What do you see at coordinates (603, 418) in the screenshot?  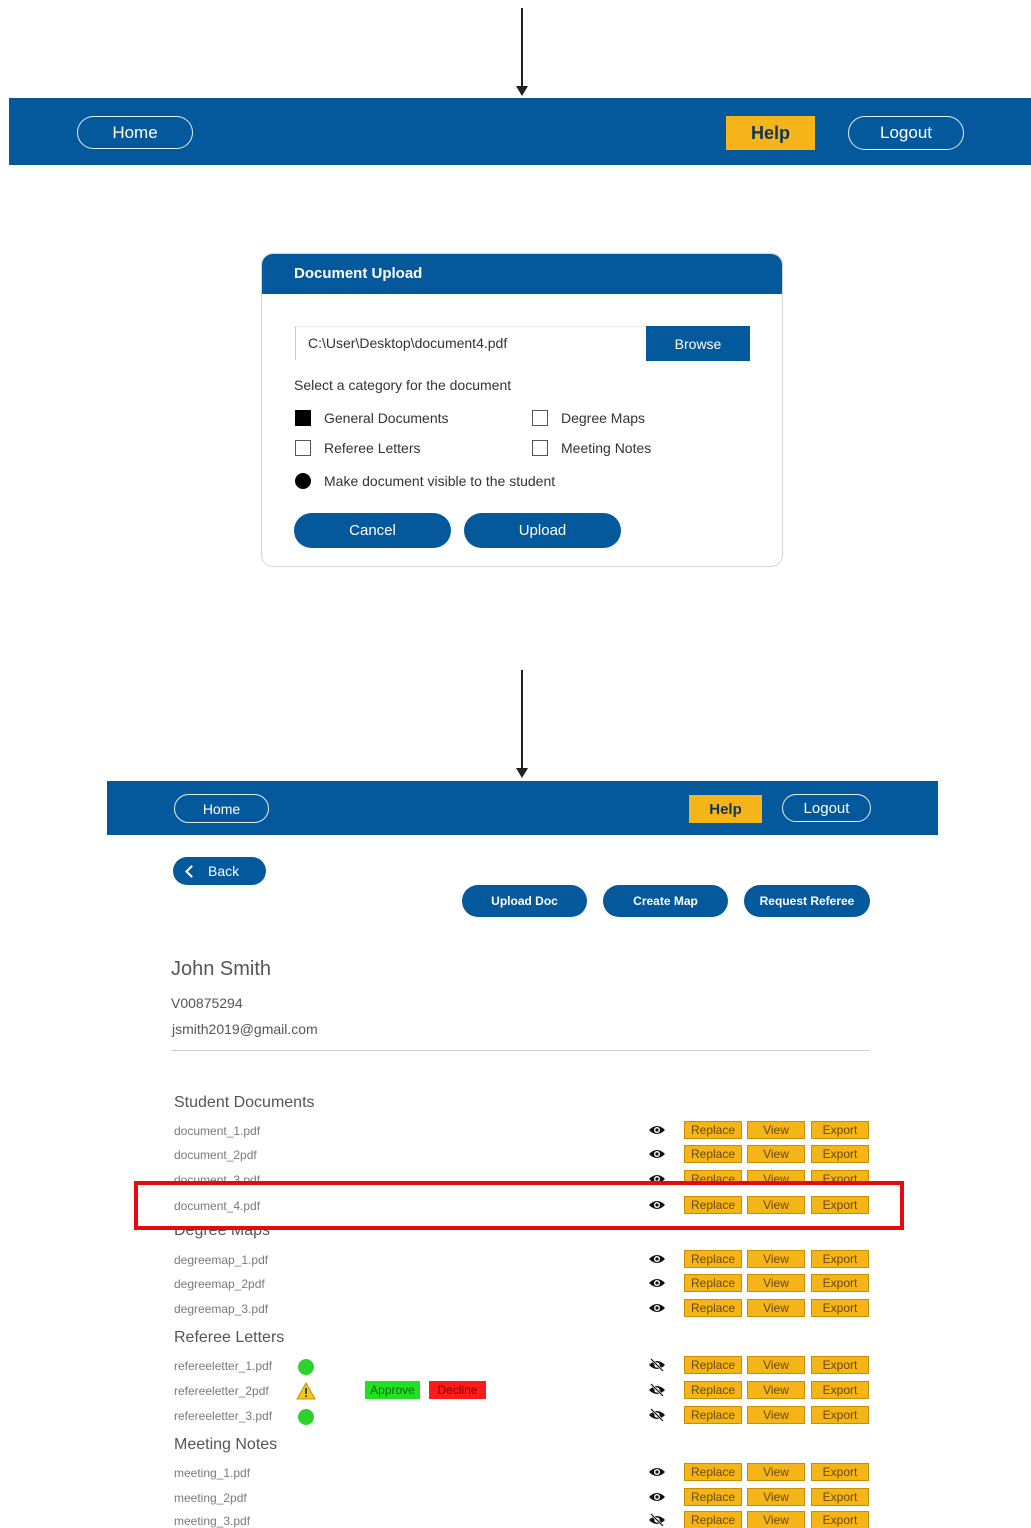 I see `category-label: Degree Maps` at bounding box center [603, 418].